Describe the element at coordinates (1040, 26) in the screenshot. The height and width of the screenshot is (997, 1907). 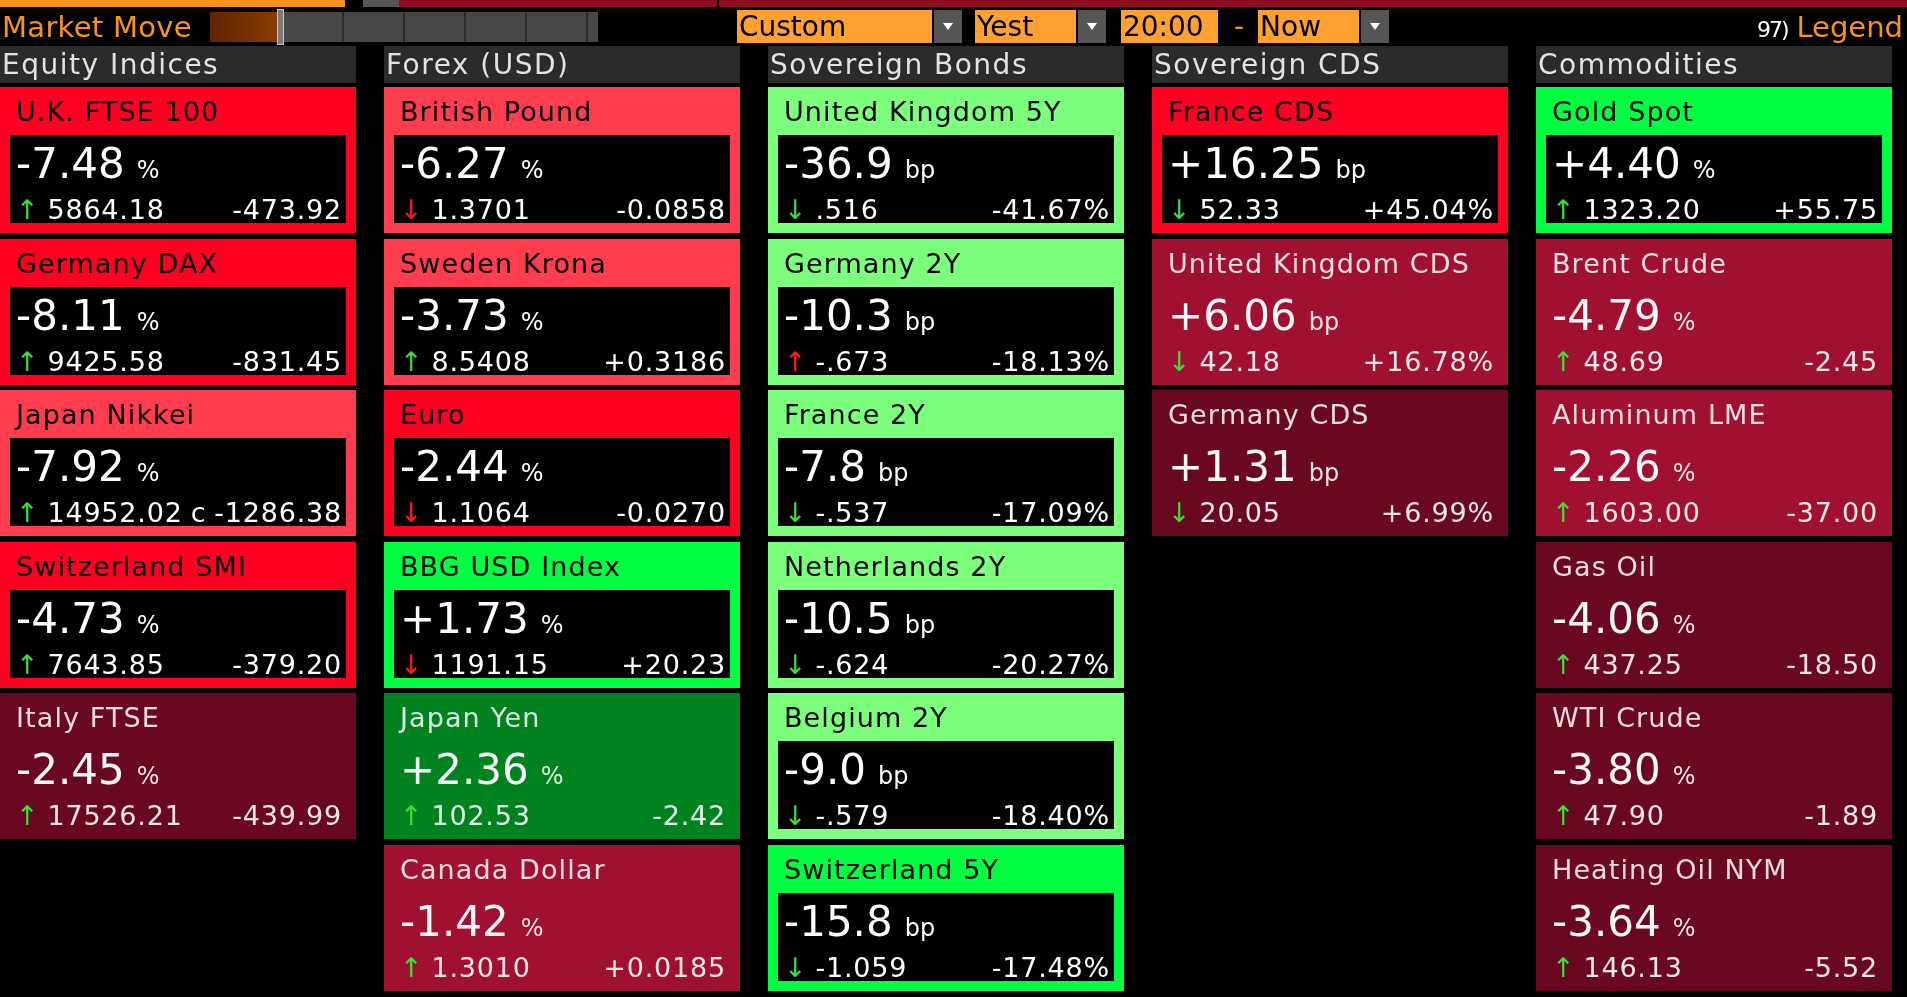
I see `start-day-dropdown: Yest` at that location.